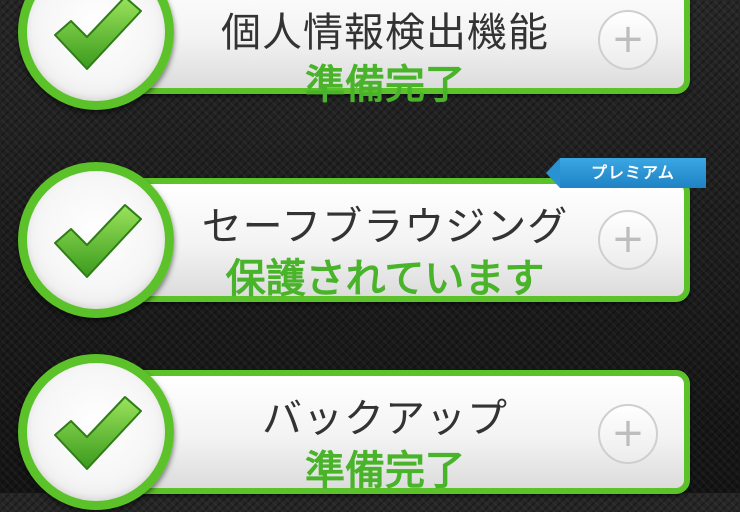 The width and height of the screenshot is (740, 512). What do you see at coordinates (385, 419) in the screenshot?
I see `feature-title: バックアップ` at bounding box center [385, 419].